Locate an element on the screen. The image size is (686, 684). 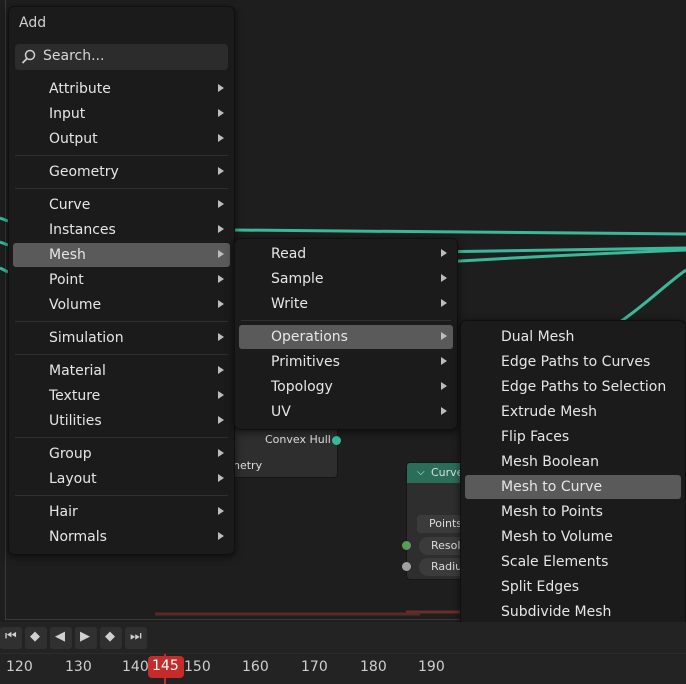
jump-end-icon: ⏭ is located at coordinates (136, 636).